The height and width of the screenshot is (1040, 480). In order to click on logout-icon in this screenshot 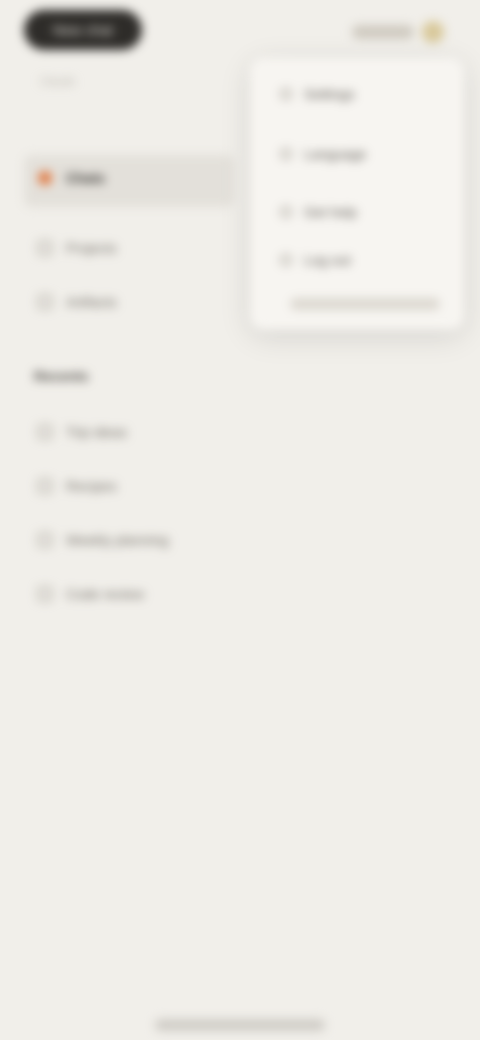, I will do `click(286, 260)`.